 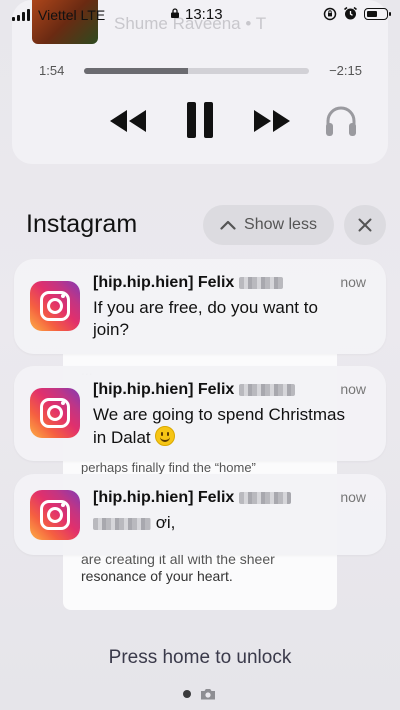 I want to click on show-less-button: Show less, so click(x=268, y=225).